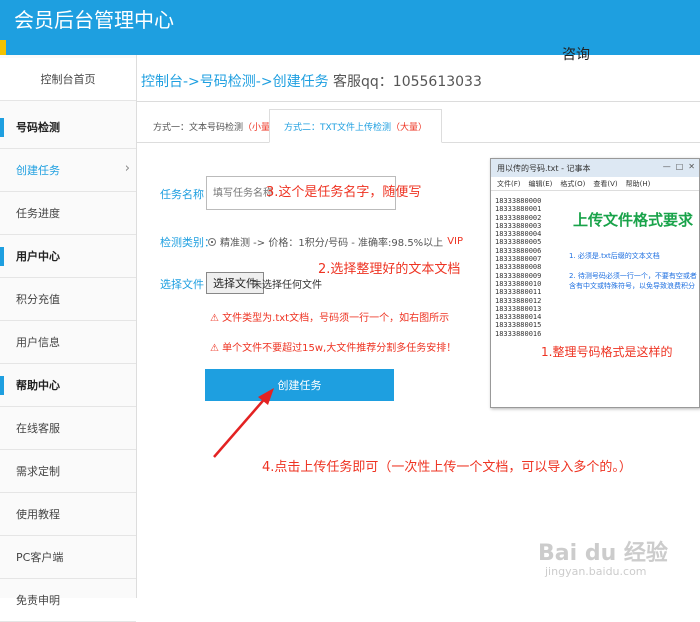 The image size is (700, 622). I want to click on sidebar-item-custom: 需求定制, so click(68, 471).